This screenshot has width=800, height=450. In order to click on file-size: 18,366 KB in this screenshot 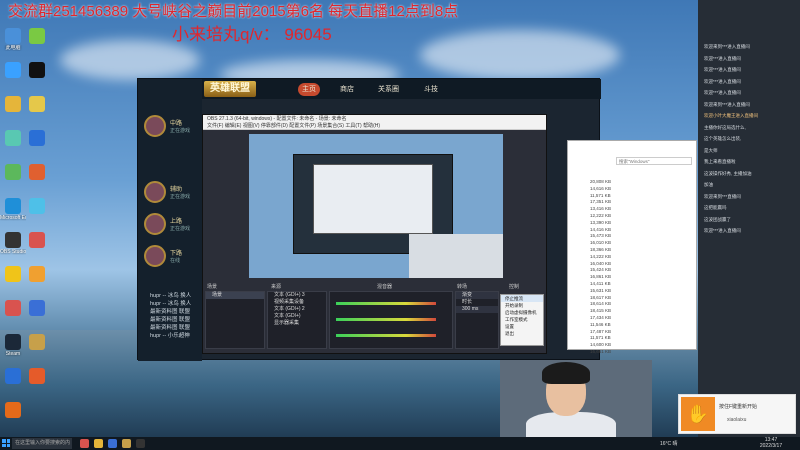, I will do `click(601, 249)`.